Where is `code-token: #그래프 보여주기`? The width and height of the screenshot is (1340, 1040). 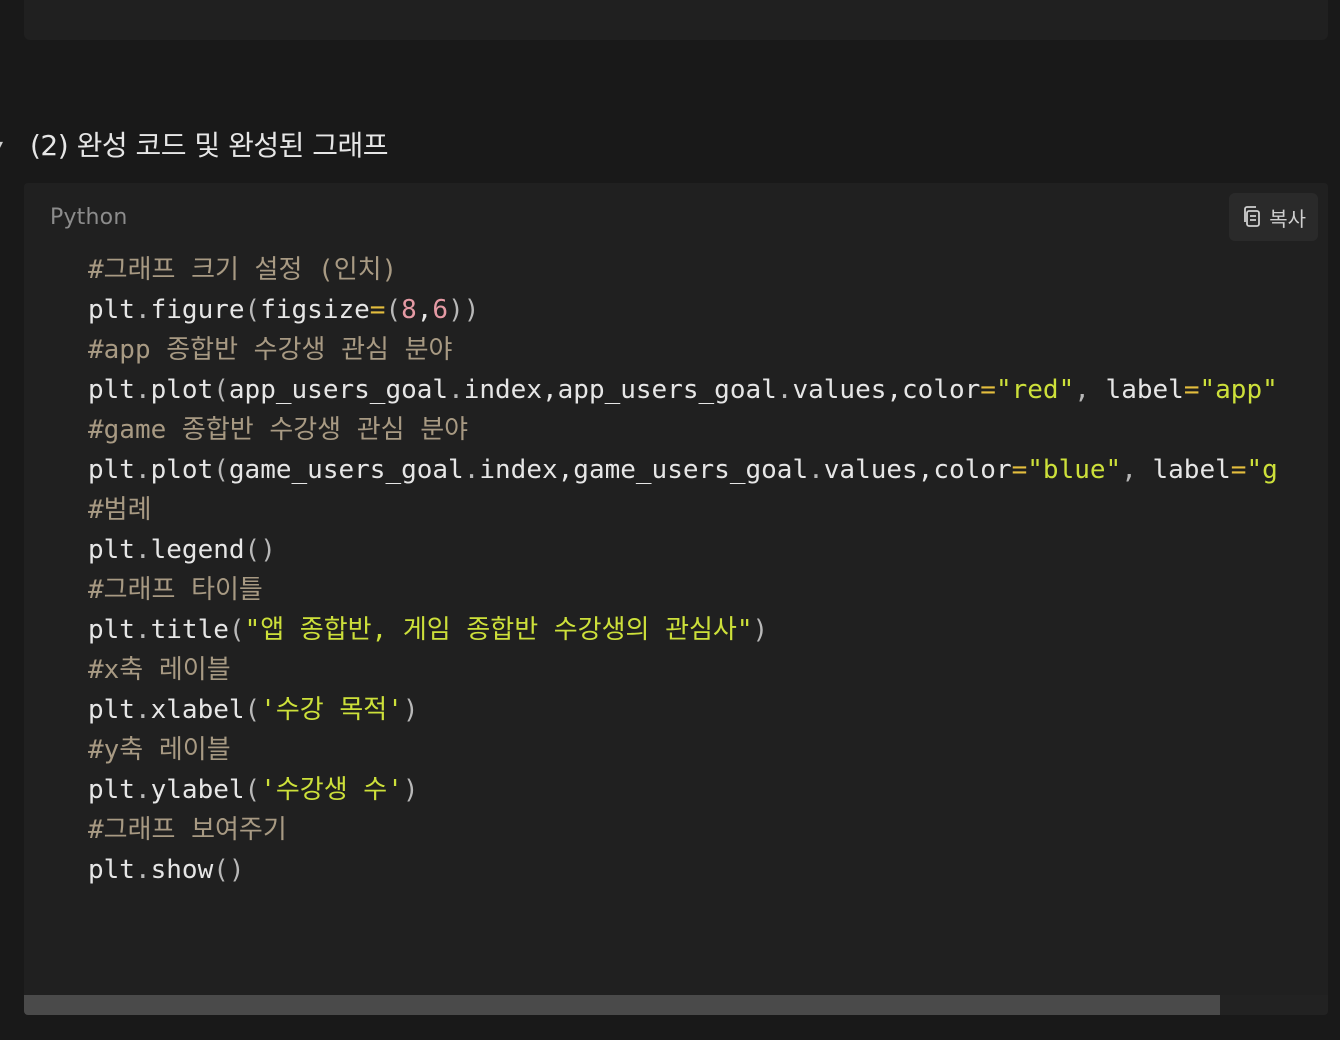 code-token: #그래프 보여주기 is located at coordinates (187, 830).